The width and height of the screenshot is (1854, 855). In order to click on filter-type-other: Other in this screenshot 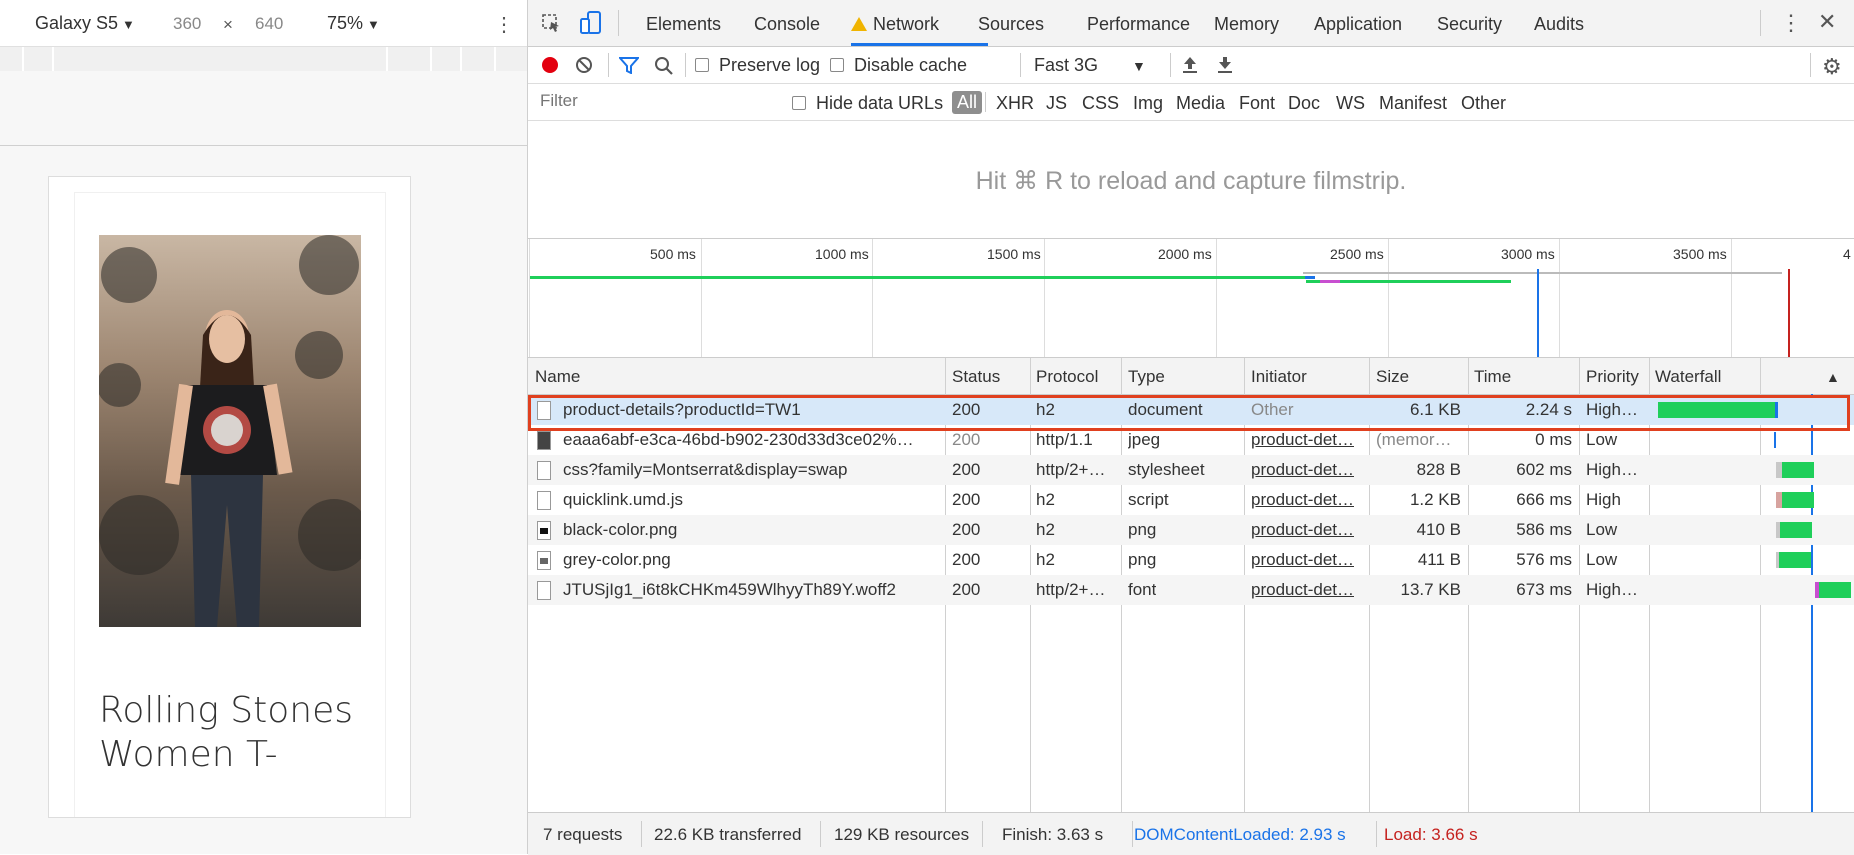, I will do `click(1483, 103)`.